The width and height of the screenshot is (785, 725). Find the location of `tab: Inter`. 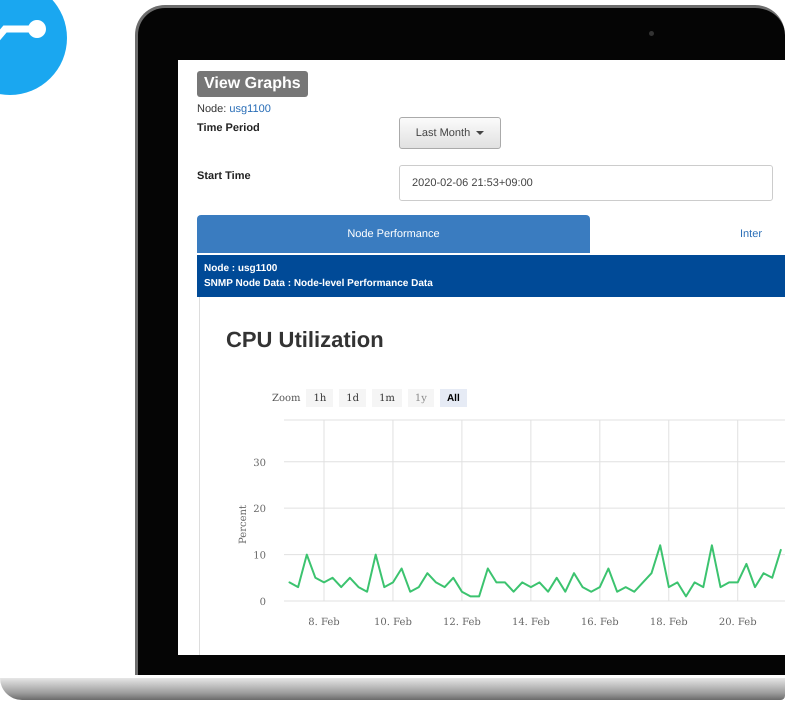

tab: Inter is located at coordinates (687, 234).